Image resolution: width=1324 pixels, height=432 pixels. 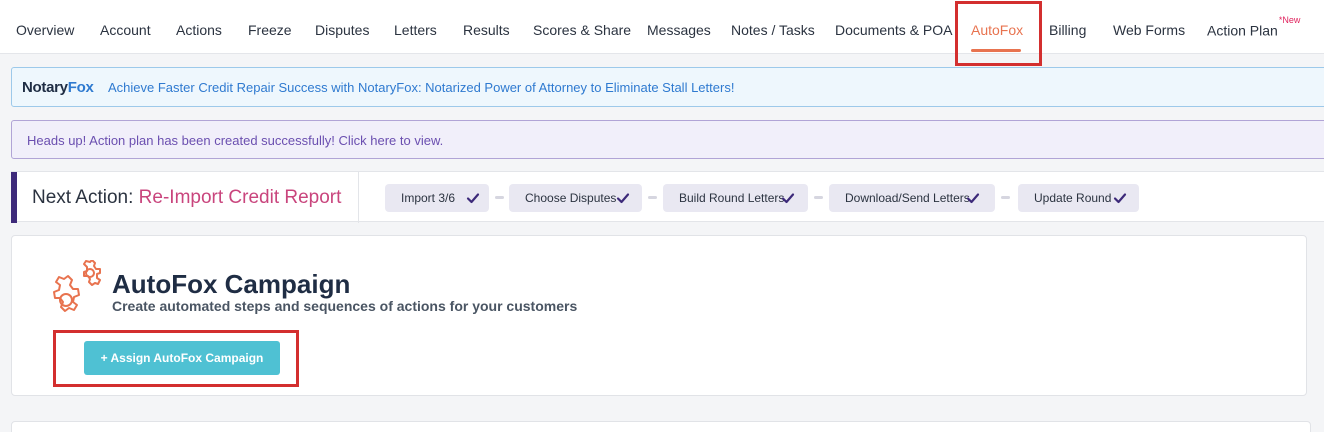 I want to click on tab-web-forms: Web Forms, so click(x=1149, y=30).